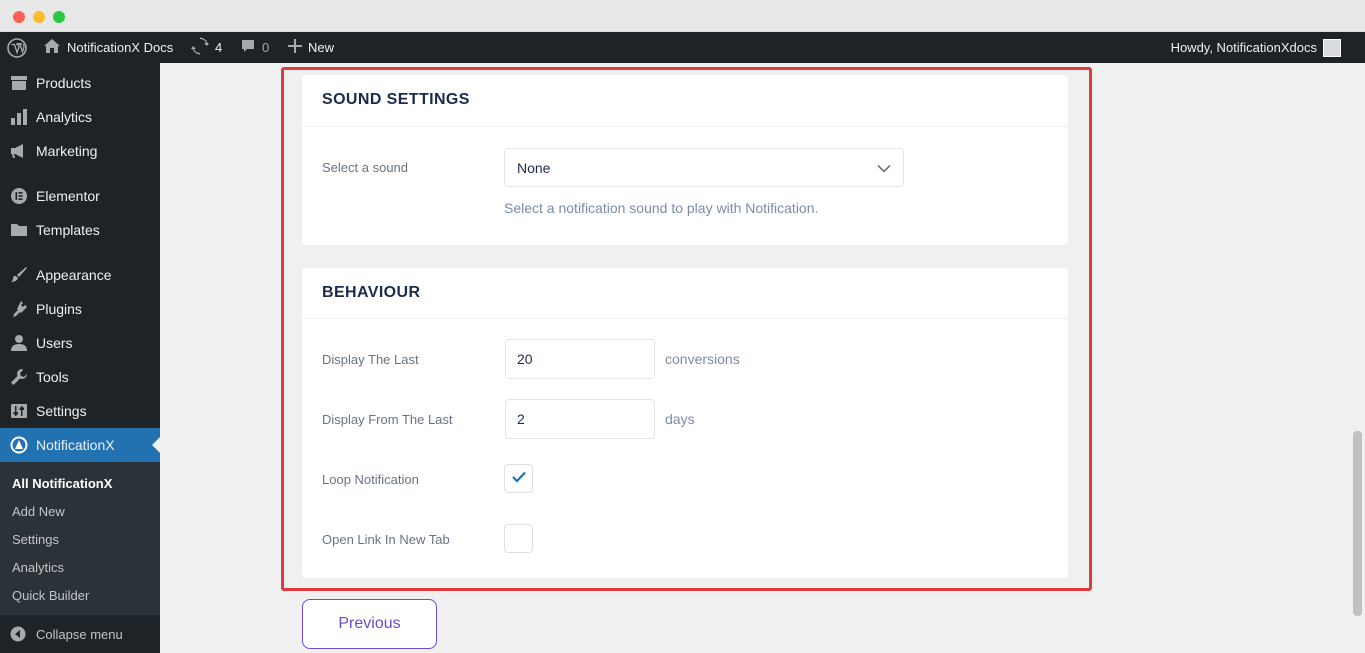 The image size is (1365, 653). What do you see at coordinates (18, 377) in the screenshot?
I see `wrench-icon` at bounding box center [18, 377].